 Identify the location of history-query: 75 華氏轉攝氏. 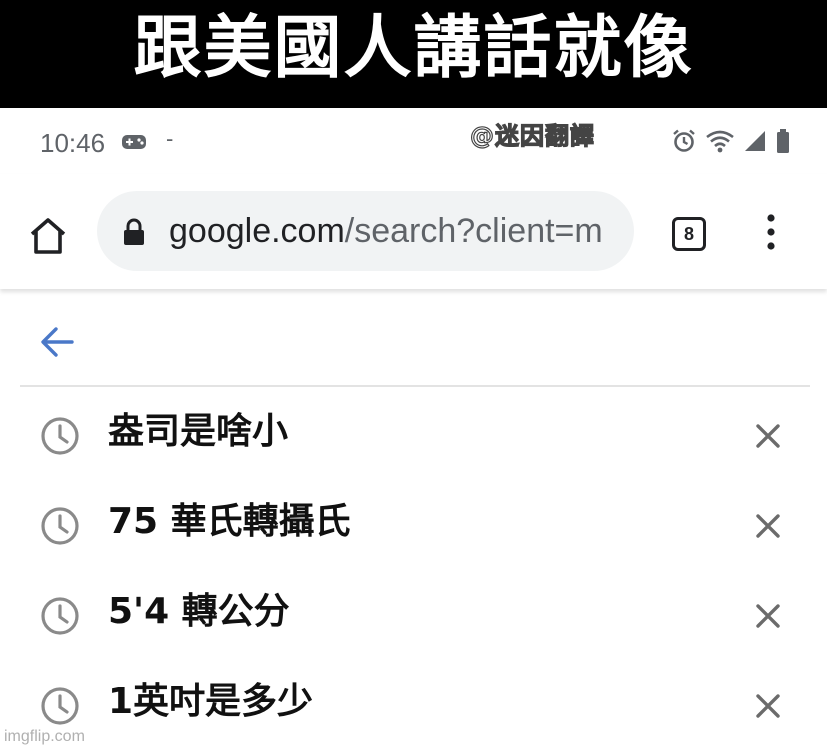
(229, 521).